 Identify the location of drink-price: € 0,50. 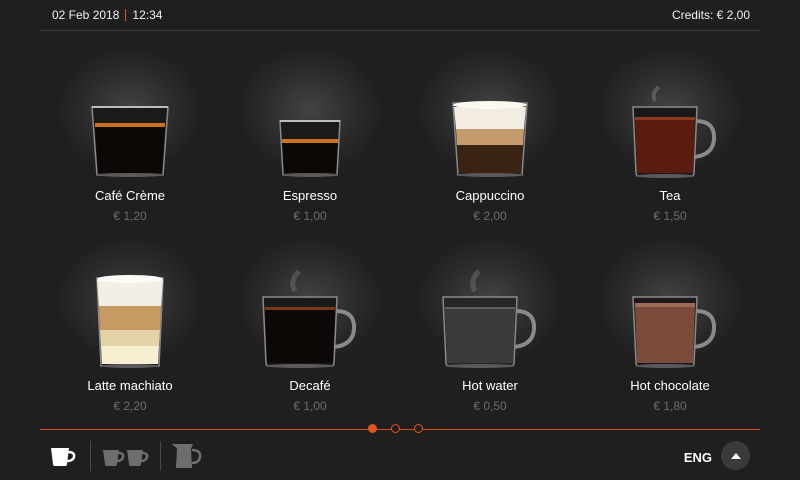
(490, 406).